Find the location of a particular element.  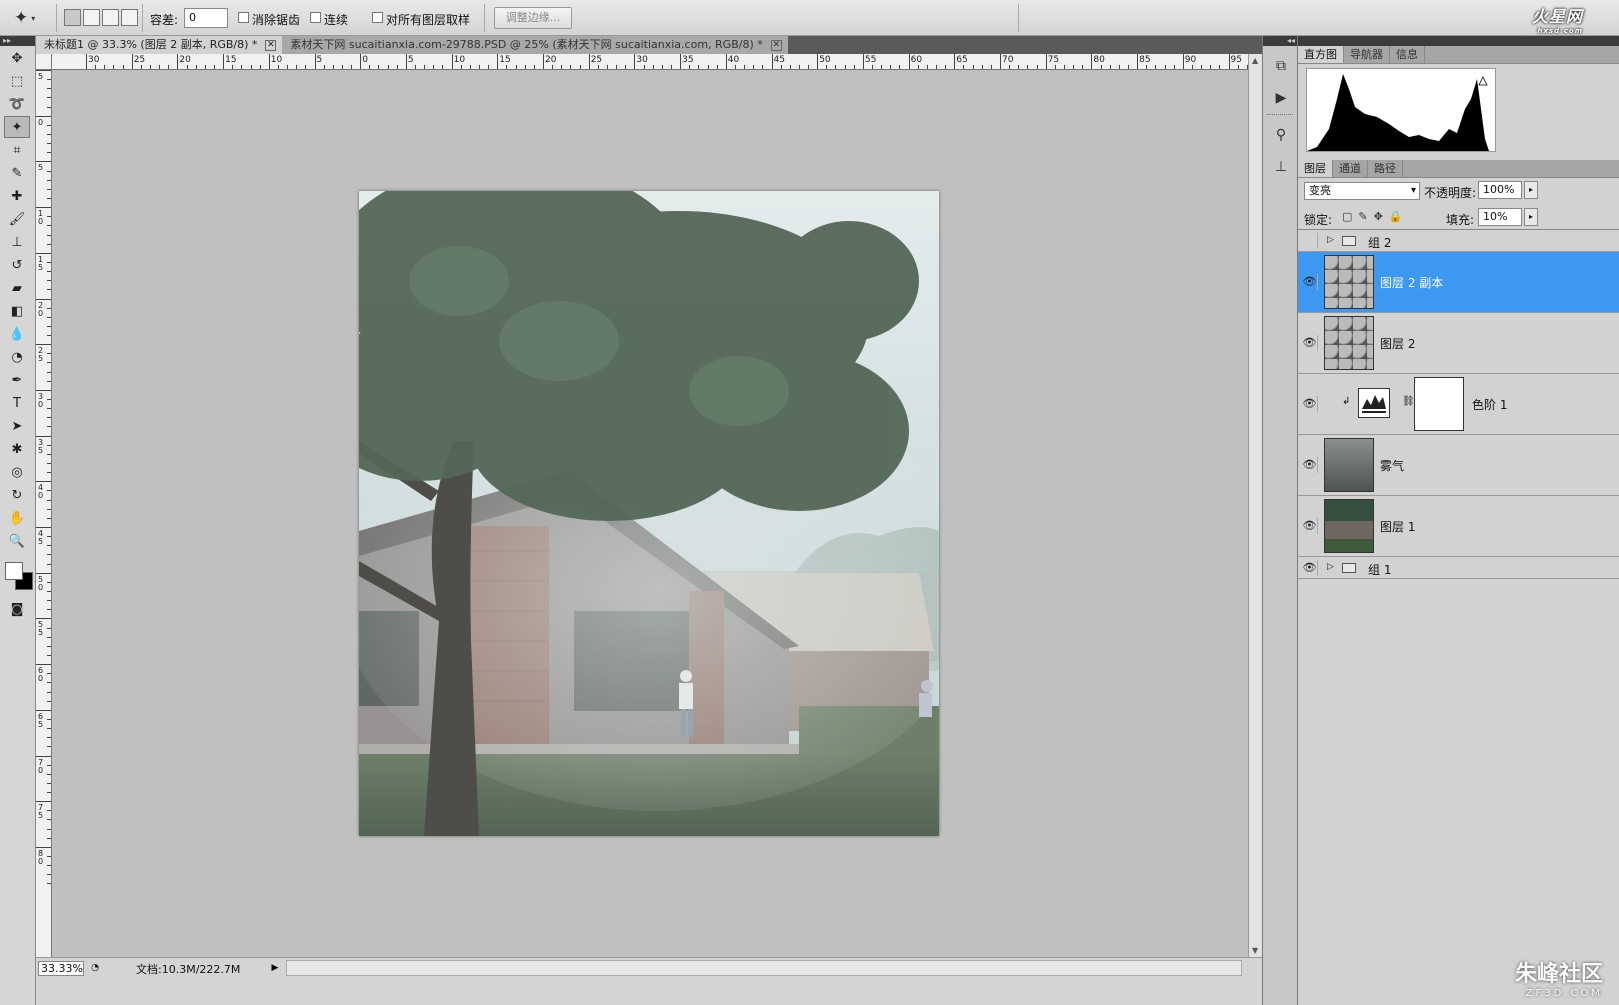

scroll-down-icon: ▼ is located at coordinates (1255, 950).